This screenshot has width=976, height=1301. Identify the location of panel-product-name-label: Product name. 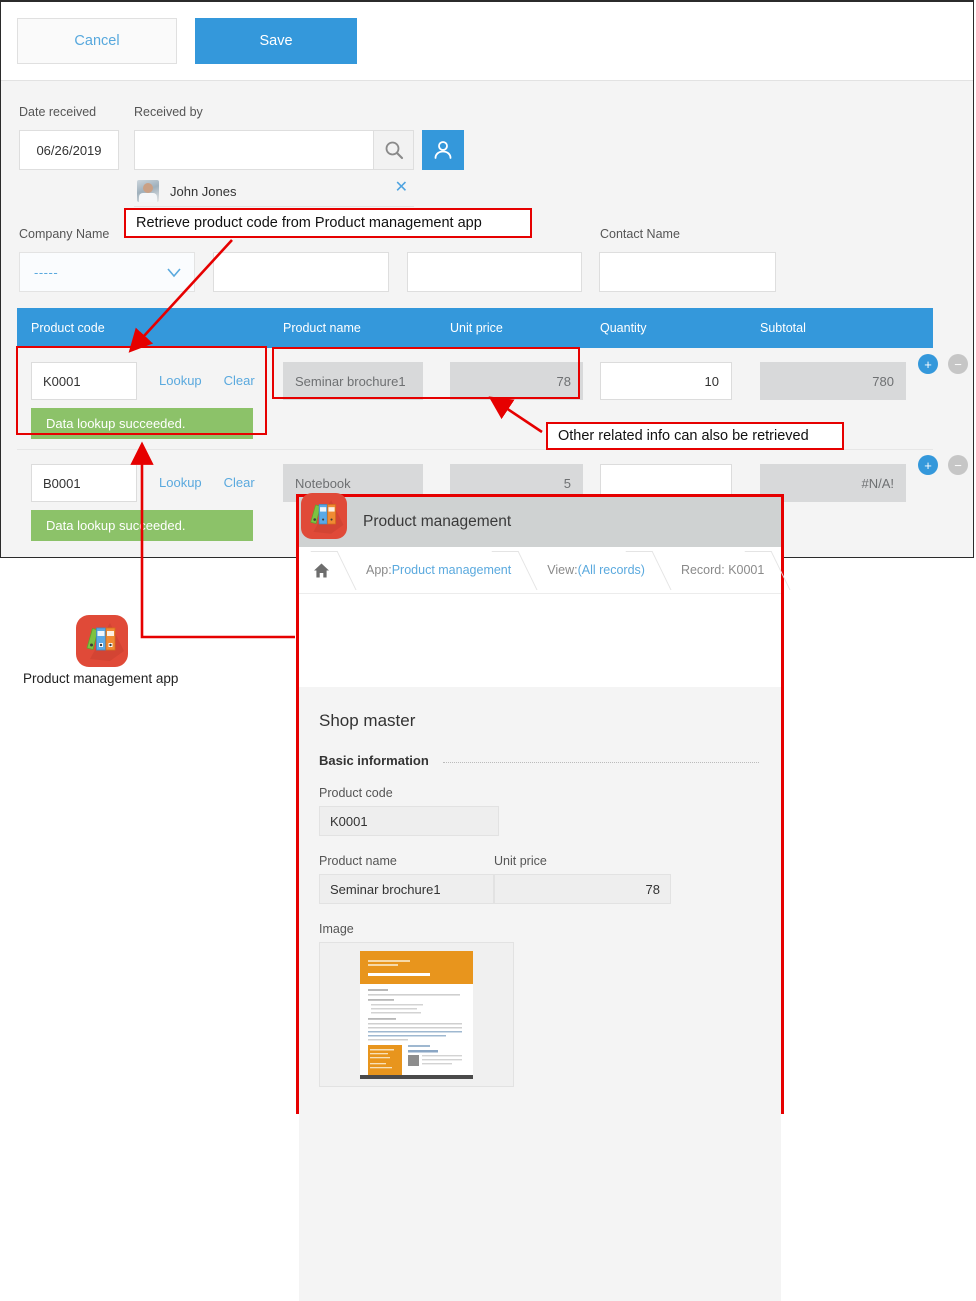
(358, 861).